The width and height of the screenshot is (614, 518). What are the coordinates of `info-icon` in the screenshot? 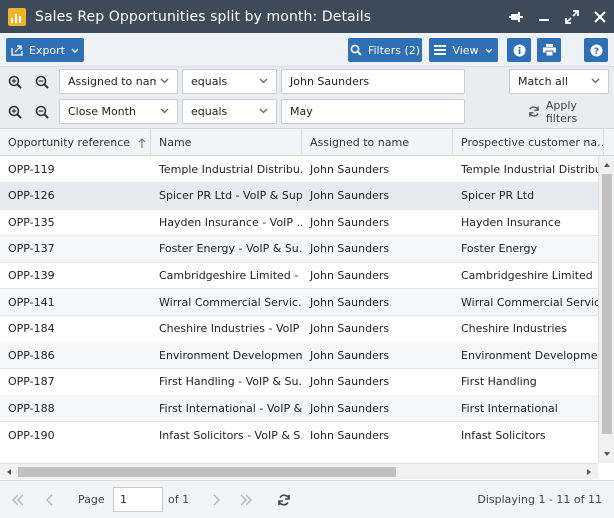 It's located at (519, 50).